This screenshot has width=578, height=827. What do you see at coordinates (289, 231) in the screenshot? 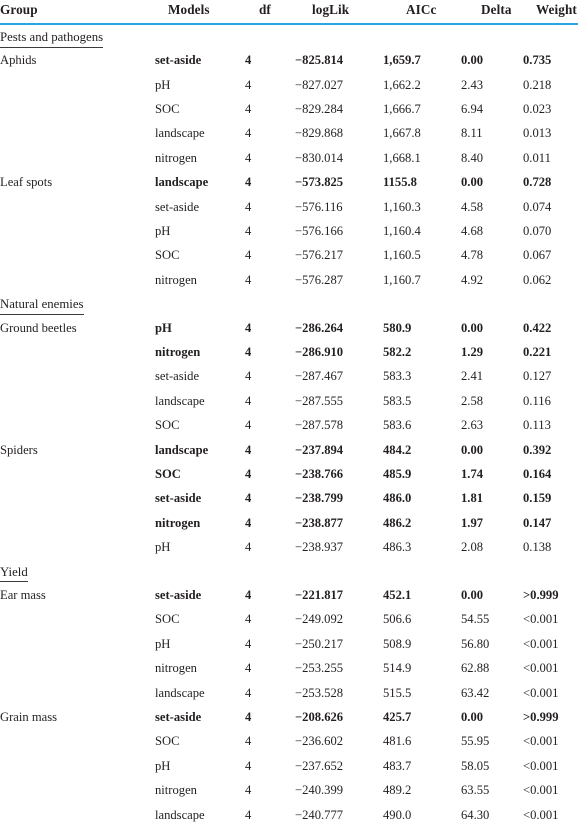
I see `table-row: pH 4 −576.166 1,160.4 4.68 0.070` at bounding box center [289, 231].